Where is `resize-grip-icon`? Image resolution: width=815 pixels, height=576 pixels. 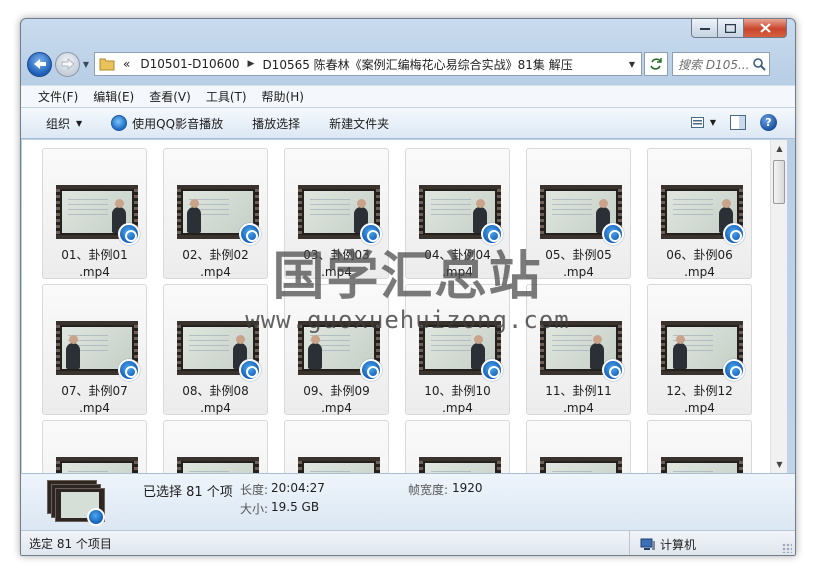
resize-grip-icon is located at coordinates (787, 548).